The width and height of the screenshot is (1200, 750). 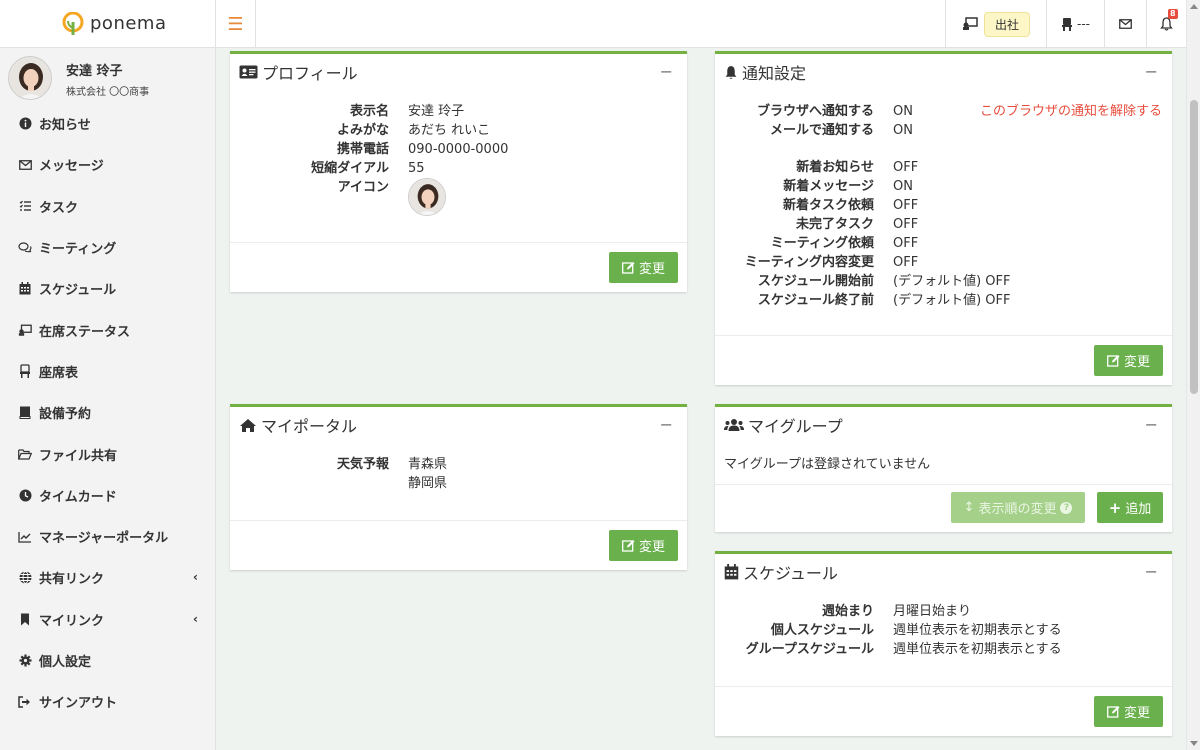 What do you see at coordinates (94, 71) in the screenshot?
I see `user-name: 安達 玲子` at bounding box center [94, 71].